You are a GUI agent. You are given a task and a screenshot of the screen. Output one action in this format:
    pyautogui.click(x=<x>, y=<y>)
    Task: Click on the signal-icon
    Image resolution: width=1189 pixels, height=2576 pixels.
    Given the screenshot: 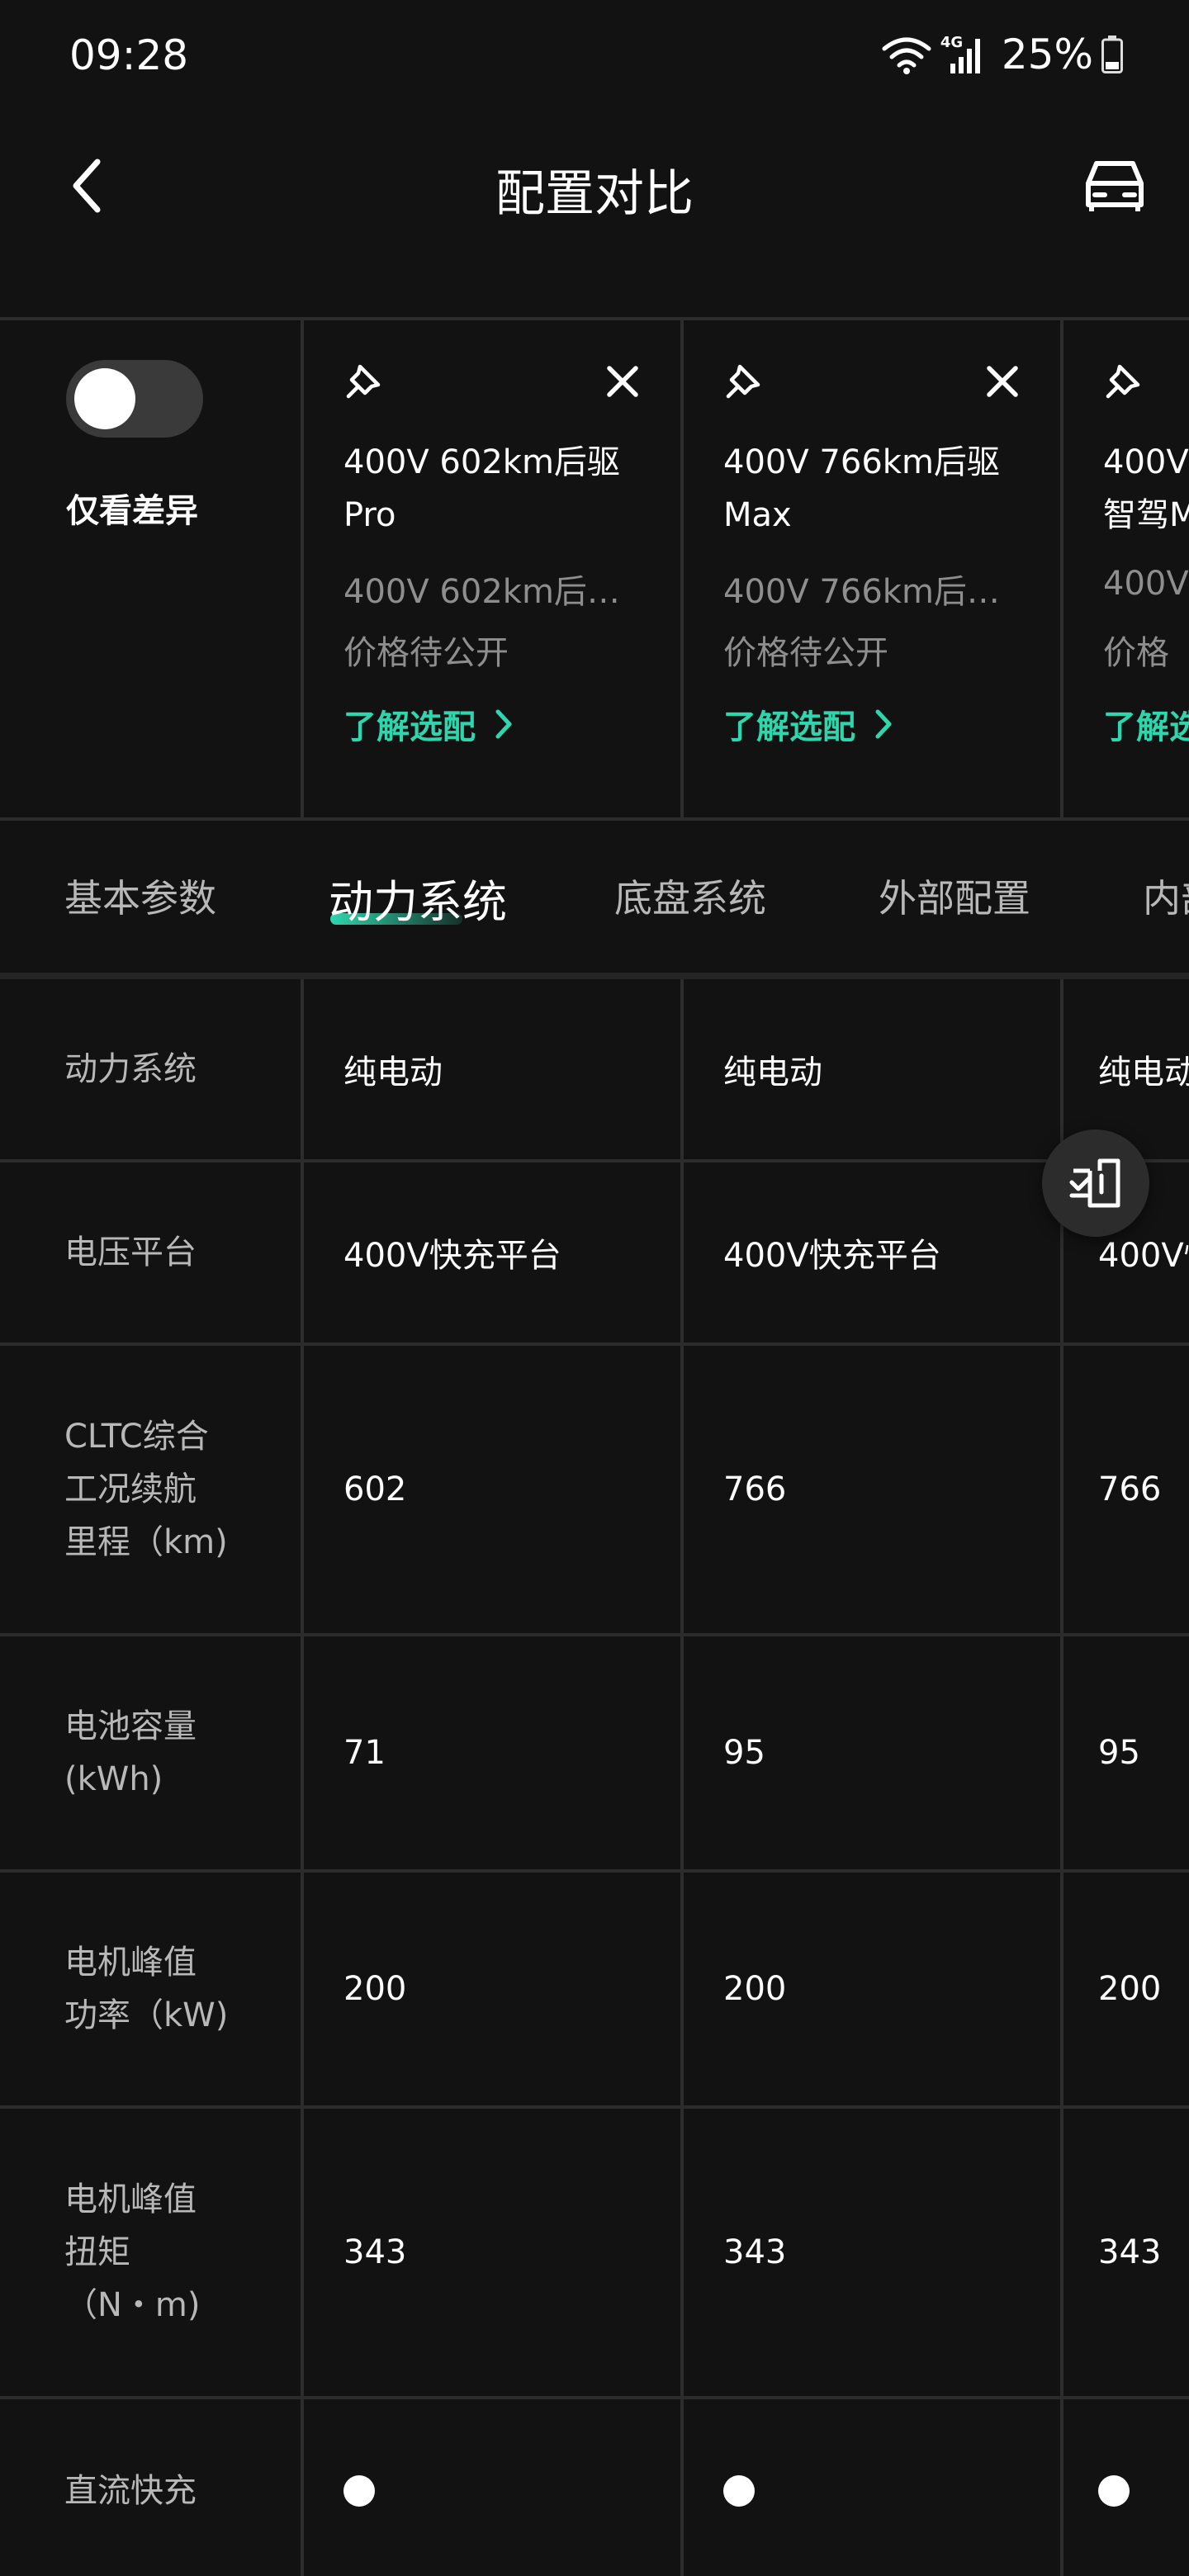 What is the action you would take?
    pyautogui.click(x=965, y=56)
    